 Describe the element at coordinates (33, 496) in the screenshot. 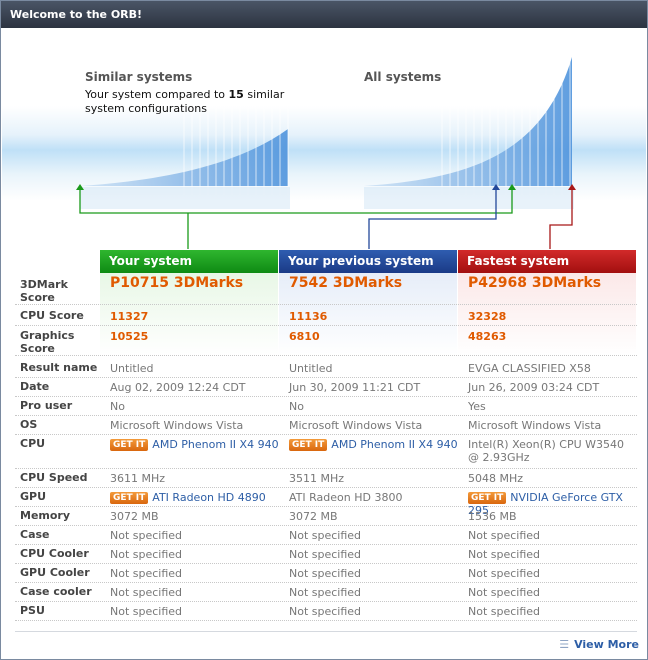

I see `row-label: GPU` at that location.